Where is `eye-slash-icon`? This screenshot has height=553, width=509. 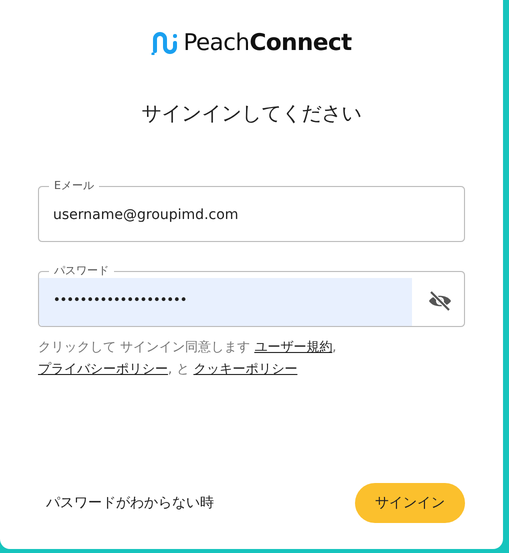
eye-slash-icon is located at coordinates (440, 301).